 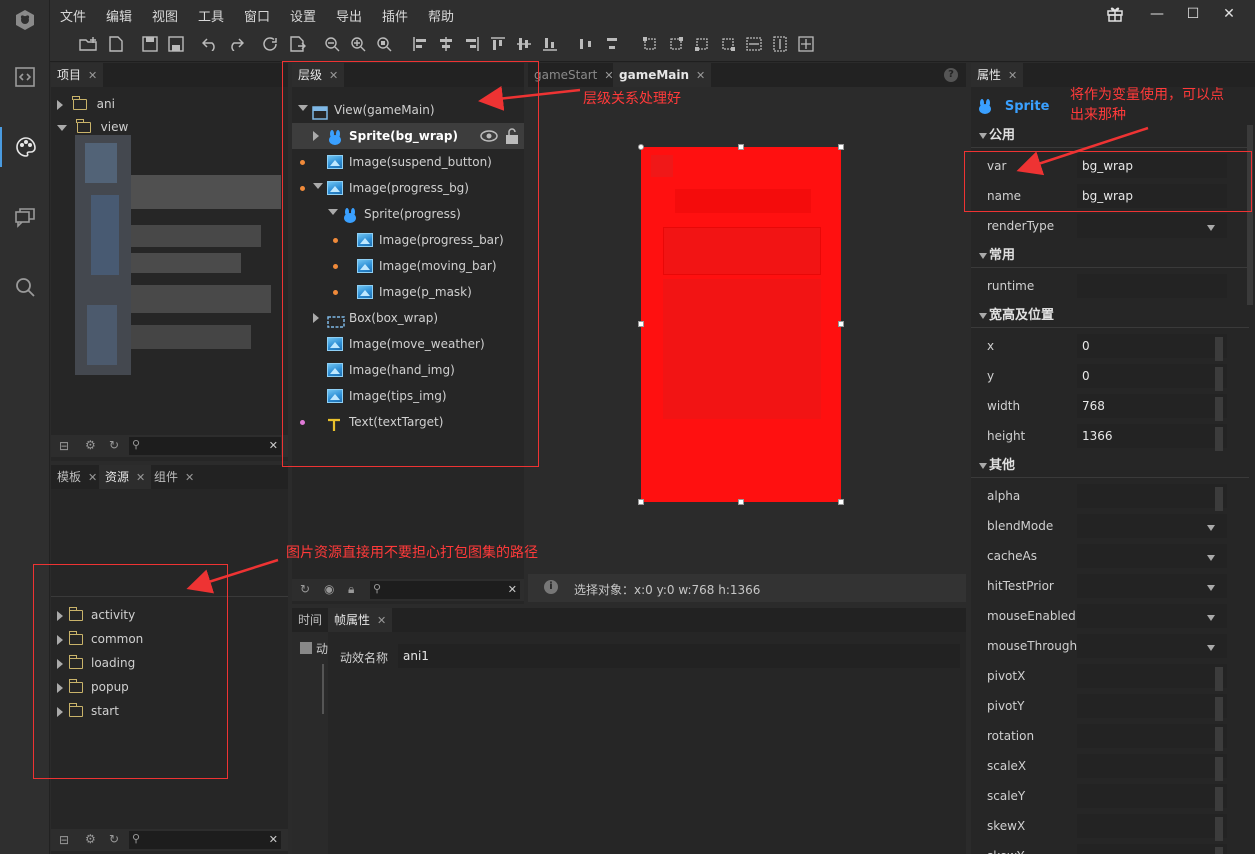 I want to click on canvas-stage: text, so click(x=741, y=324).